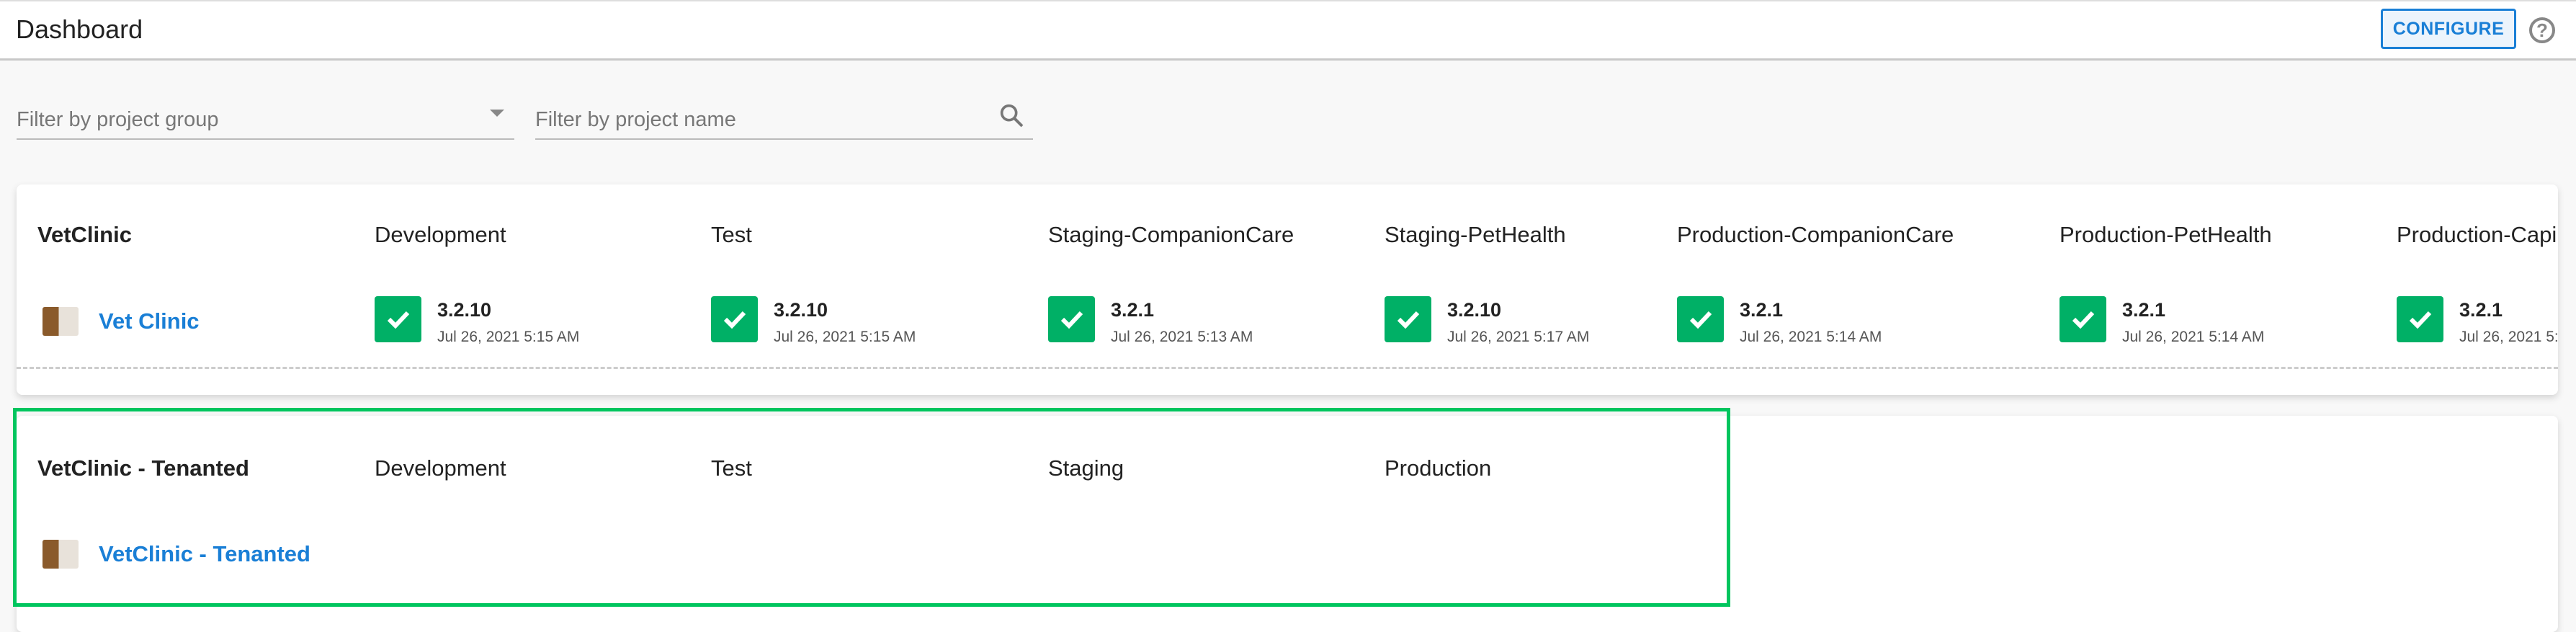  Describe the element at coordinates (1288, 31) in the screenshot. I see `app-header: Dashboard CONFIGURE ?` at that location.